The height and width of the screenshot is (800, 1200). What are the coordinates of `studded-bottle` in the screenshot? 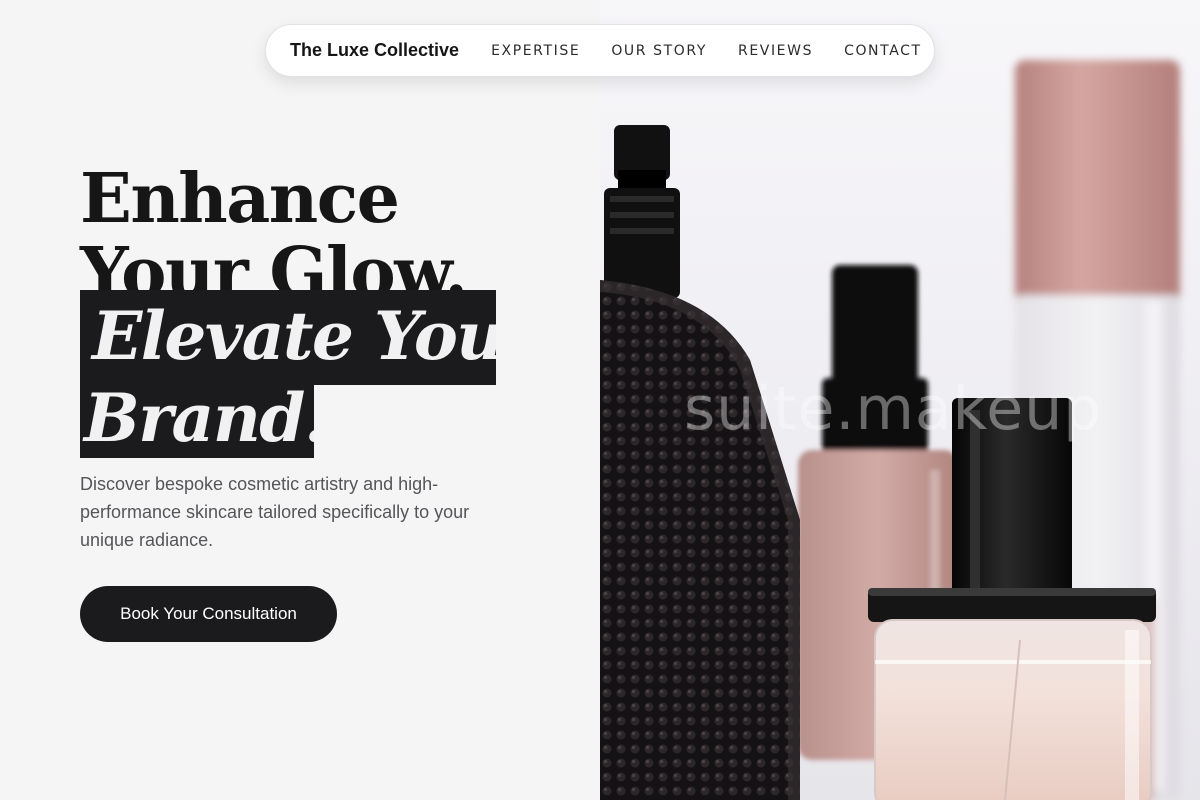 It's located at (700, 462).